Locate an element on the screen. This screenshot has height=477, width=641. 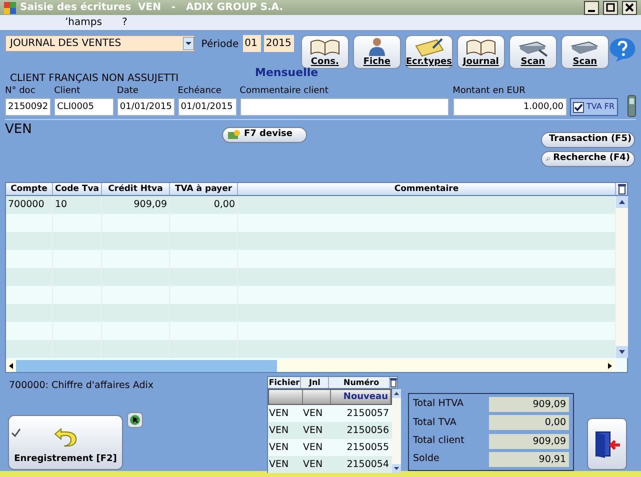
column-header: Jnl is located at coordinates (315, 382).